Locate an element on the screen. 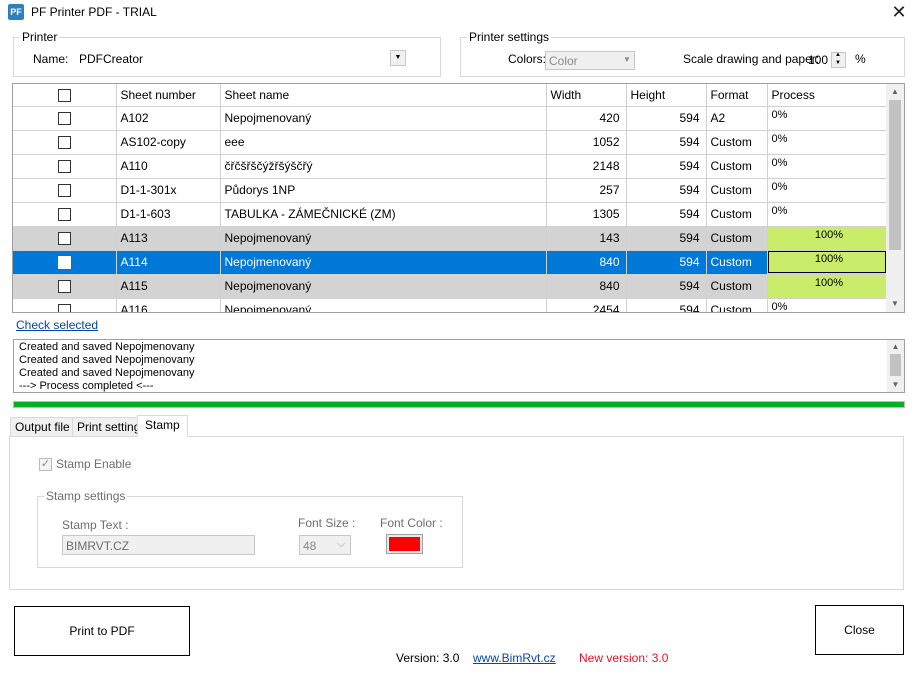  log-scrollbar-thumb is located at coordinates (895, 365).